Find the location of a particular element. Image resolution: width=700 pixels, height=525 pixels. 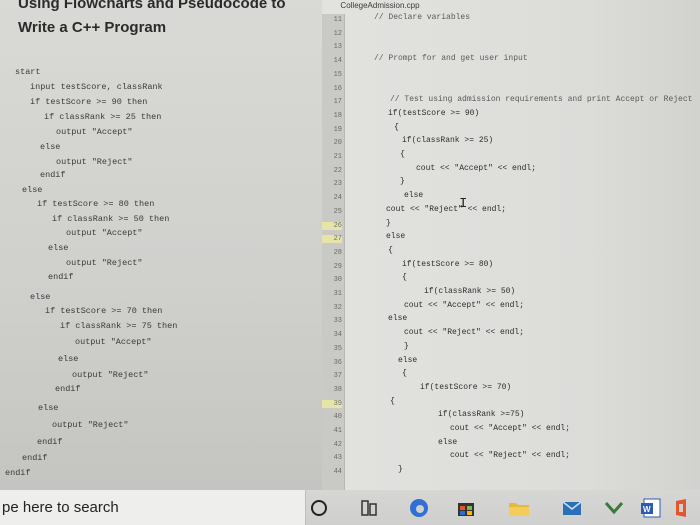

code-line: if(testScore >= 90) is located at coordinates (433, 113).